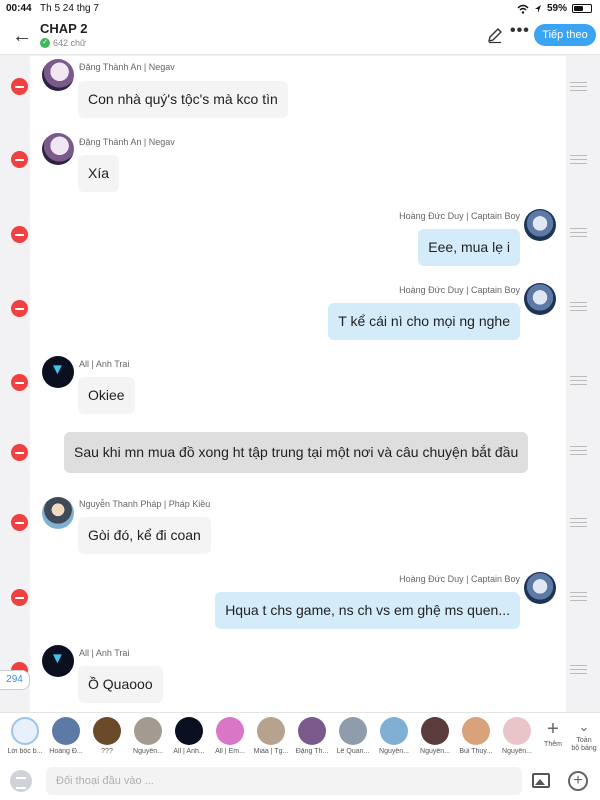  I want to click on dialogue-input, so click(284, 781).